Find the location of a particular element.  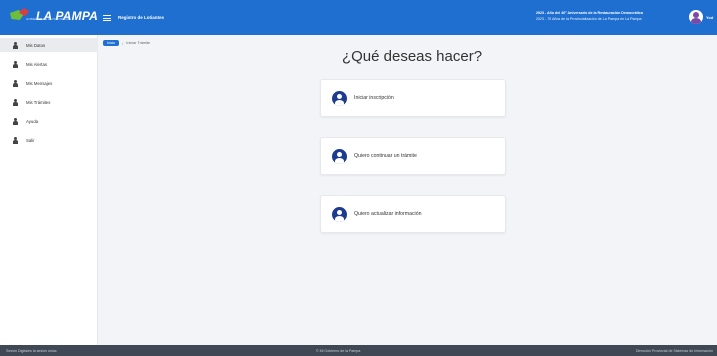

sidebar-item-label: Ayuda is located at coordinates (32, 121).